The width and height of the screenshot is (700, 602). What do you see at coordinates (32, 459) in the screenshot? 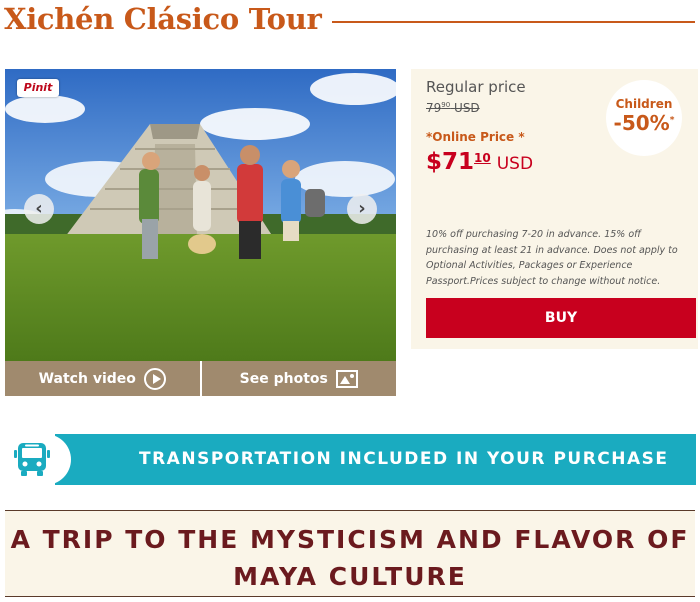
I see `bus-icon` at bounding box center [32, 459].